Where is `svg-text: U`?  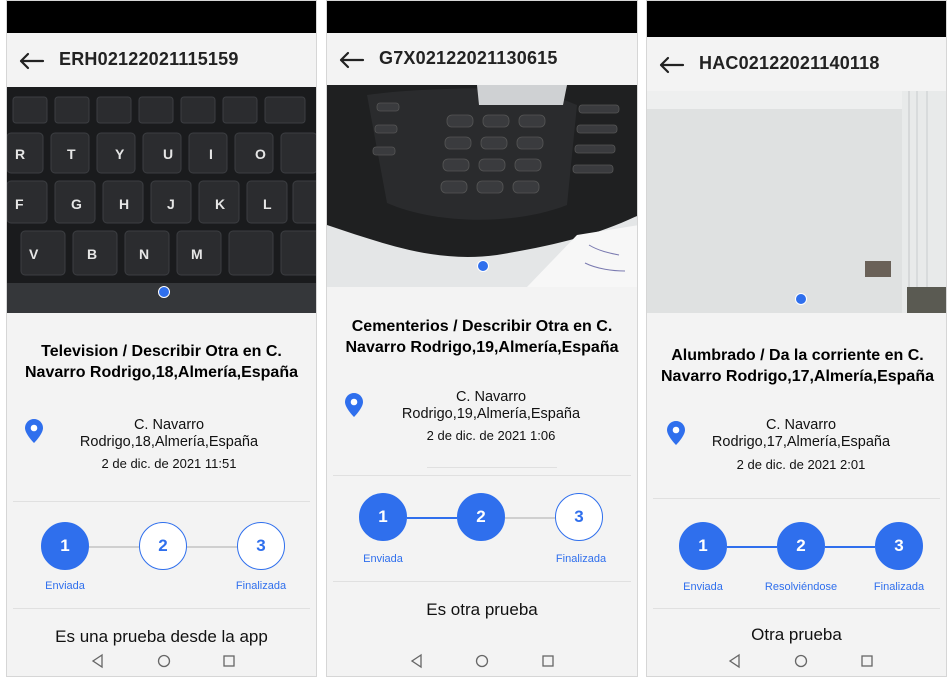 svg-text: U is located at coordinates (168, 154).